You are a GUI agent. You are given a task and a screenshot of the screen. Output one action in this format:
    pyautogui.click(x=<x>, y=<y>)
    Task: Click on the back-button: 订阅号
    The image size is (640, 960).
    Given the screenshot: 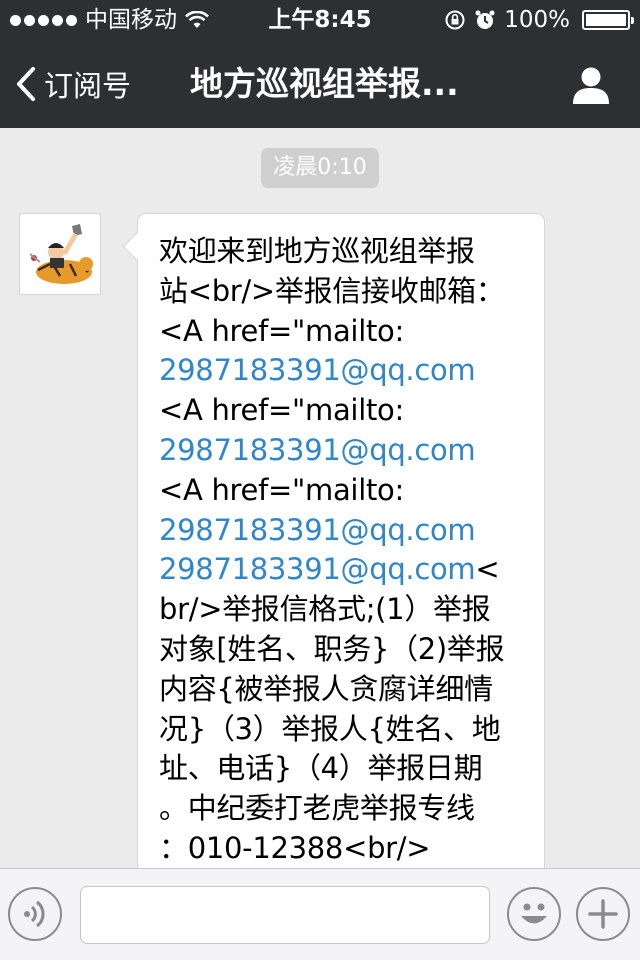 What is the action you would take?
    pyautogui.click(x=72, y=84)
    